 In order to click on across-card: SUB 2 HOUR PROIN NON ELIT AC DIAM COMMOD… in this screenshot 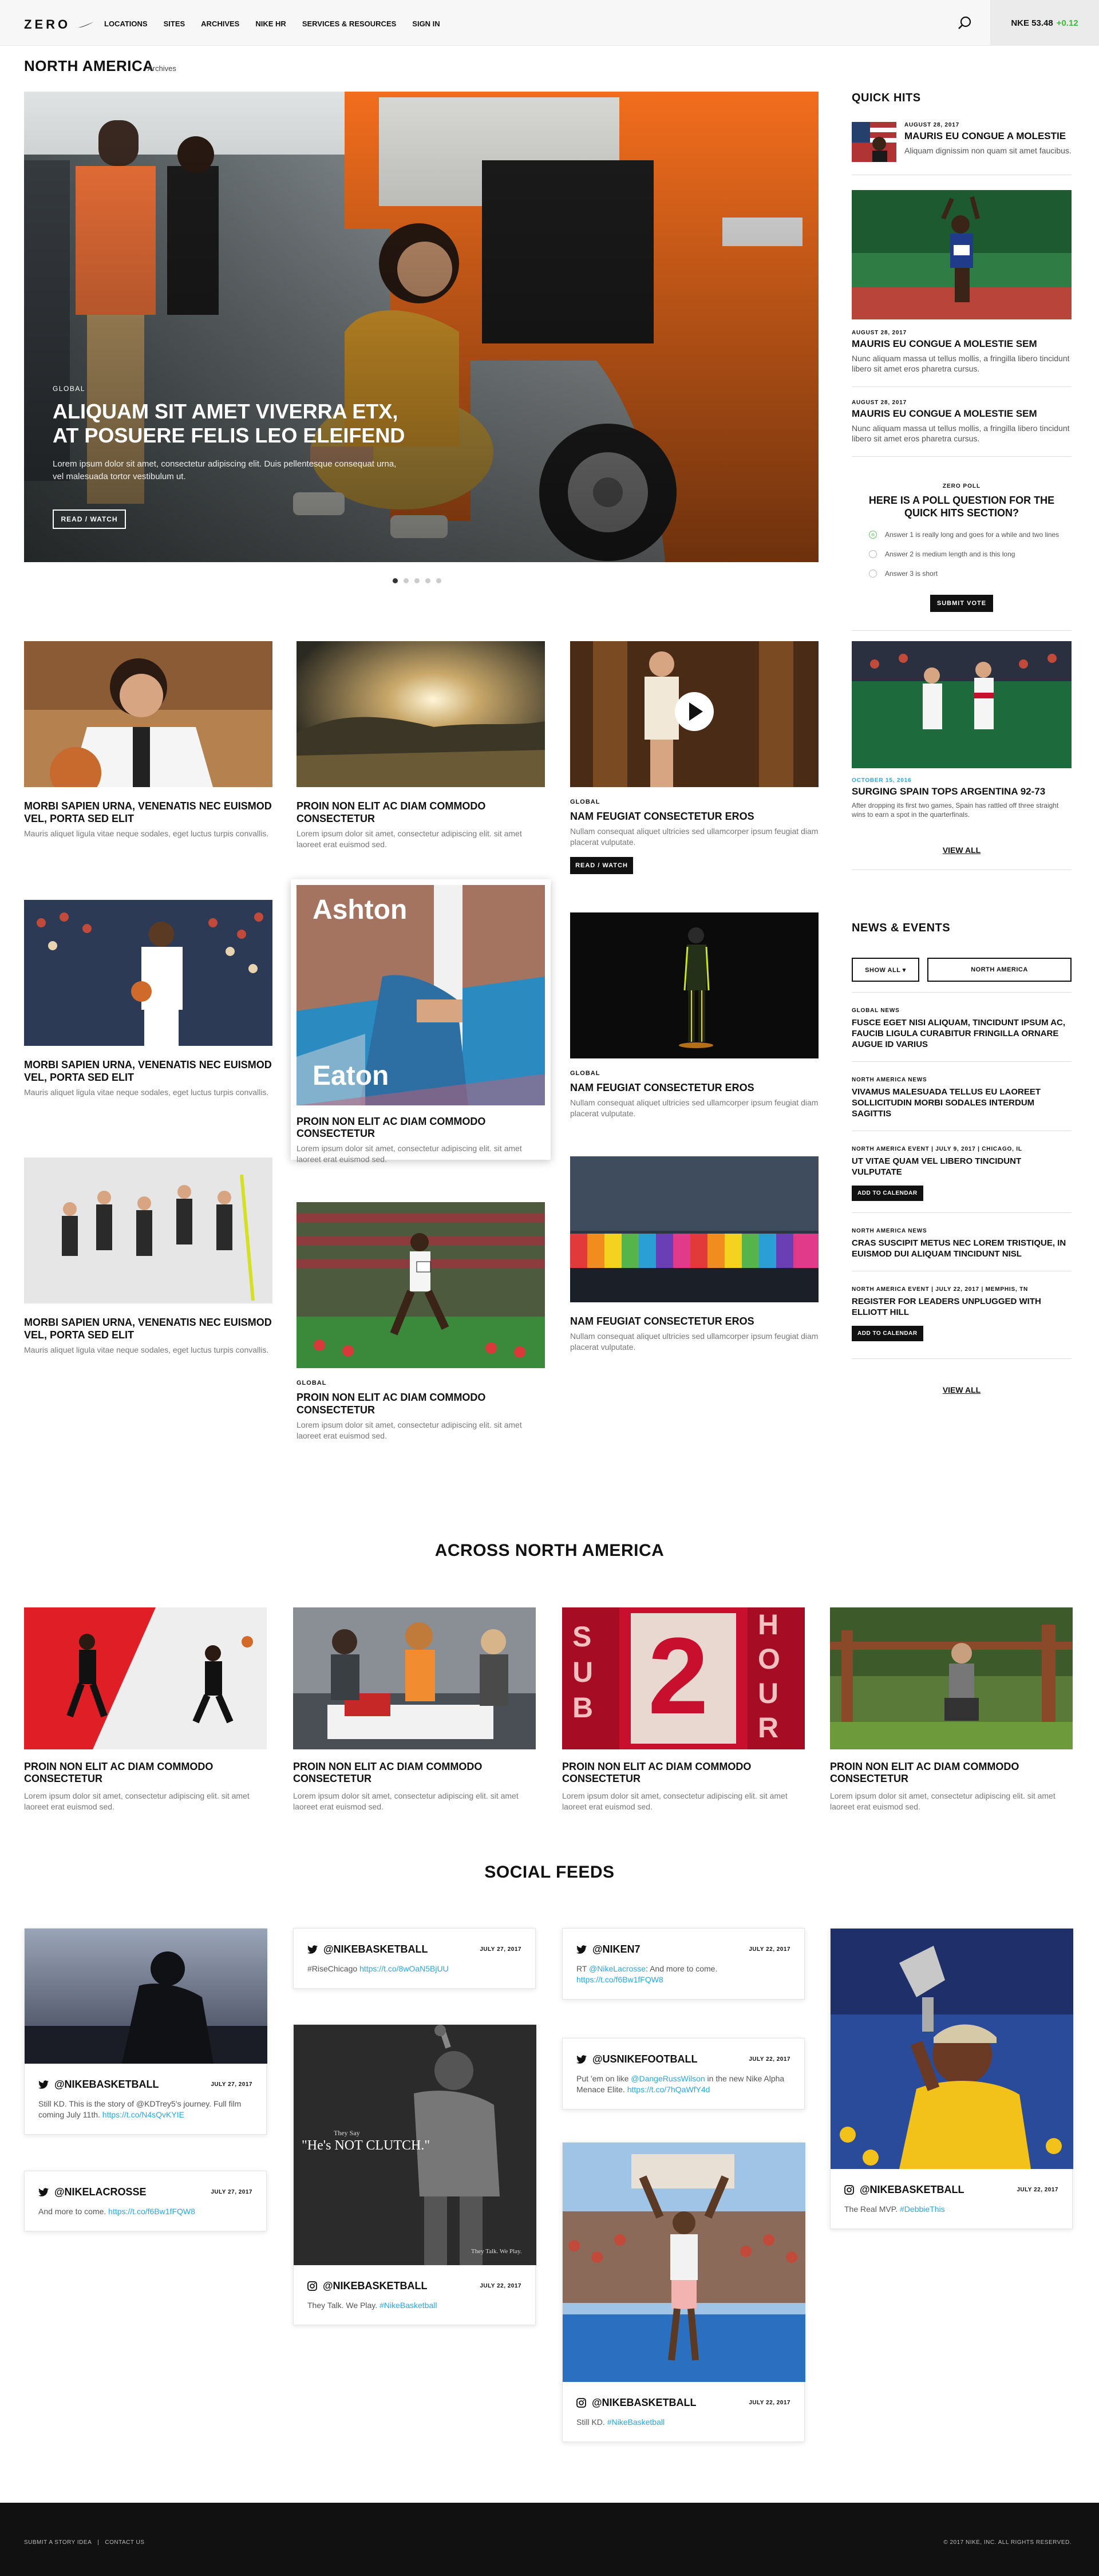, I will do `click(683, 1709)`.